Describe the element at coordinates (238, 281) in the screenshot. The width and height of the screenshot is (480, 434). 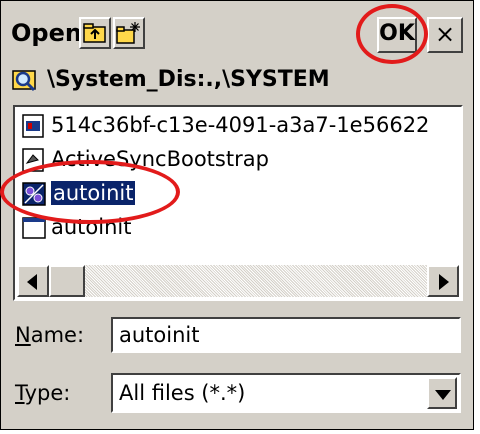
I see `horizontal-scrollbar` at that location.